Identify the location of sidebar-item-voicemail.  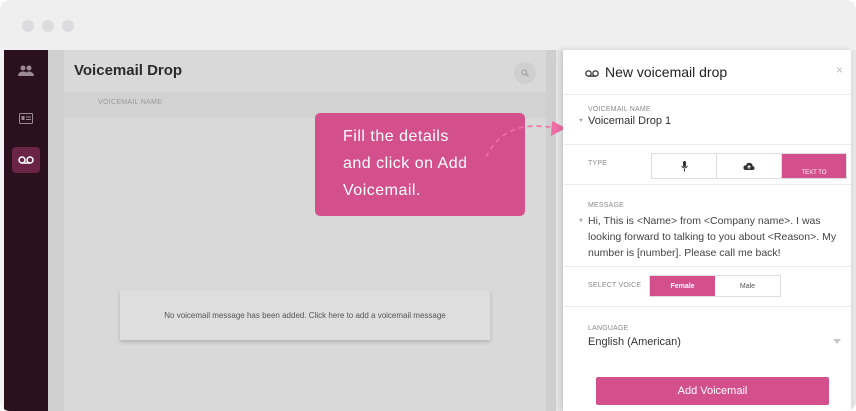
(26, 160).